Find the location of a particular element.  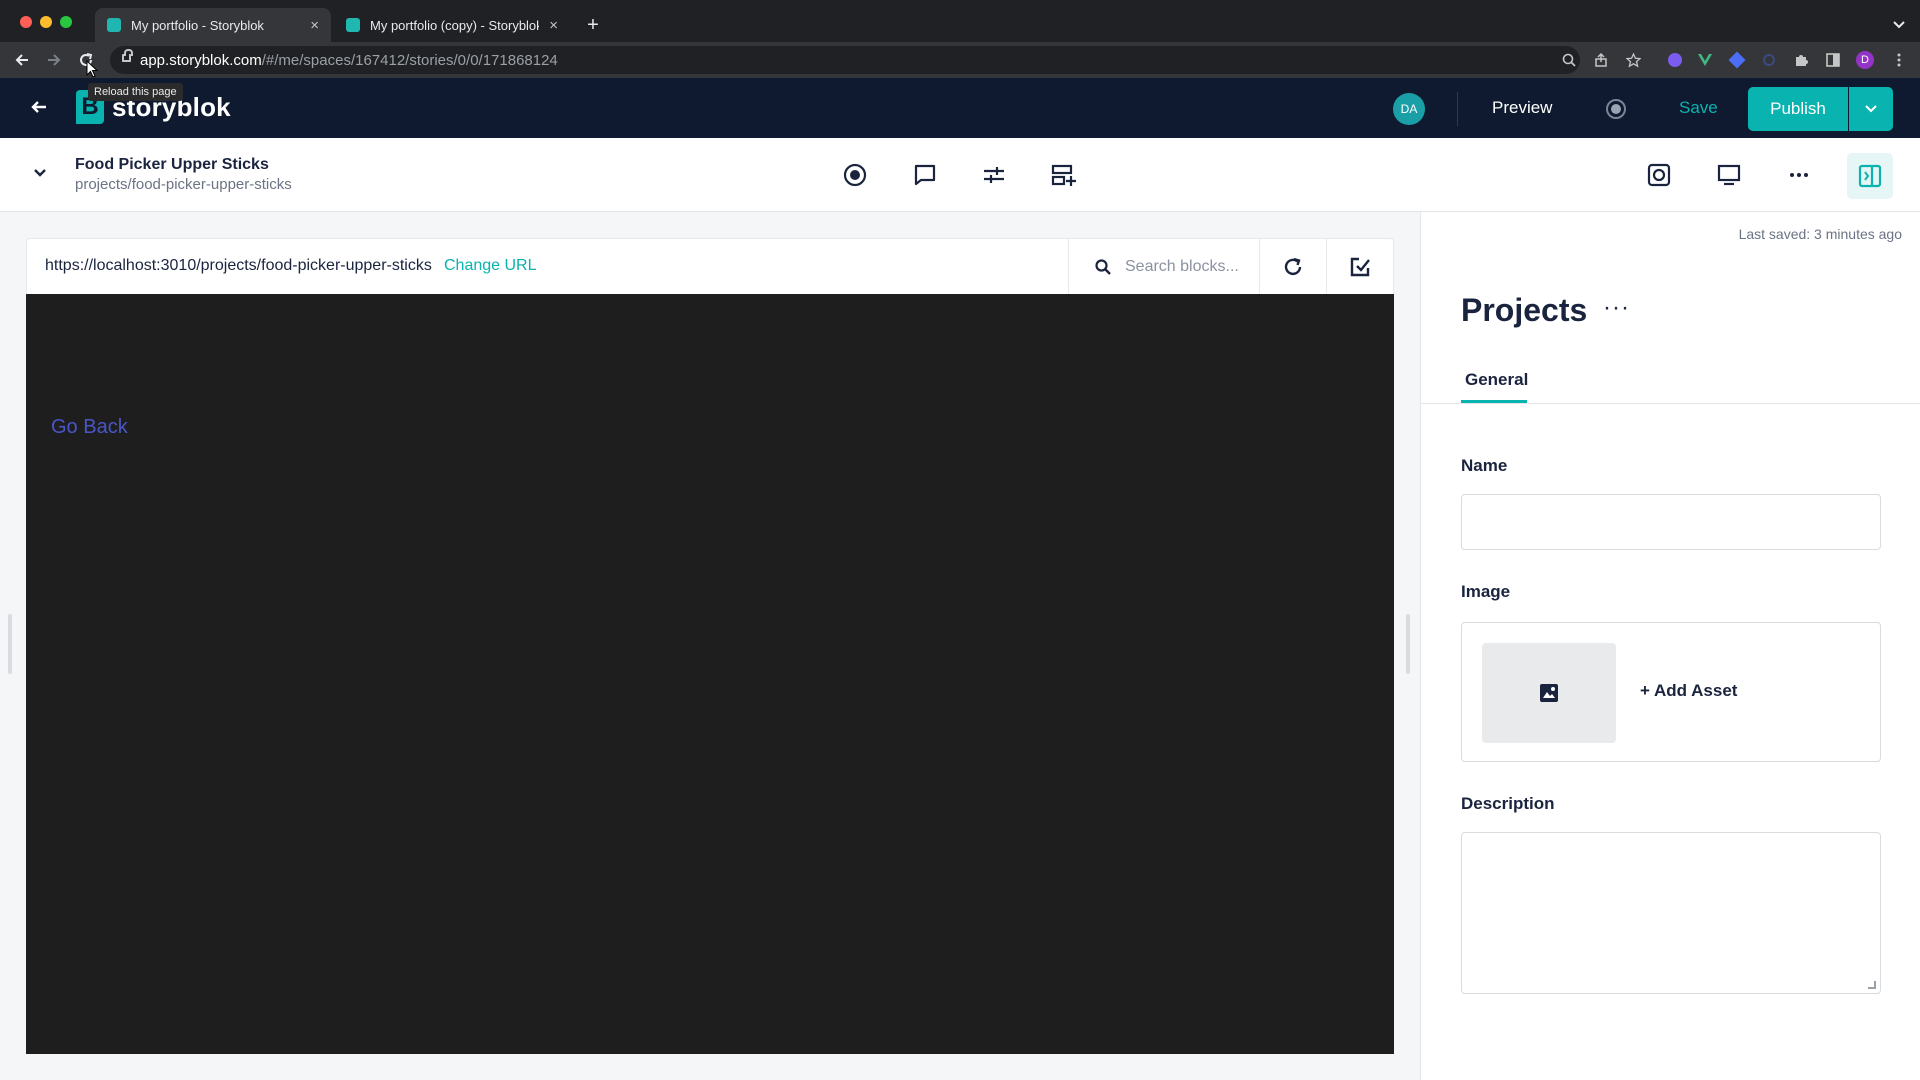

url-host: app.storyblok.com is located at coordinates (201, 60).